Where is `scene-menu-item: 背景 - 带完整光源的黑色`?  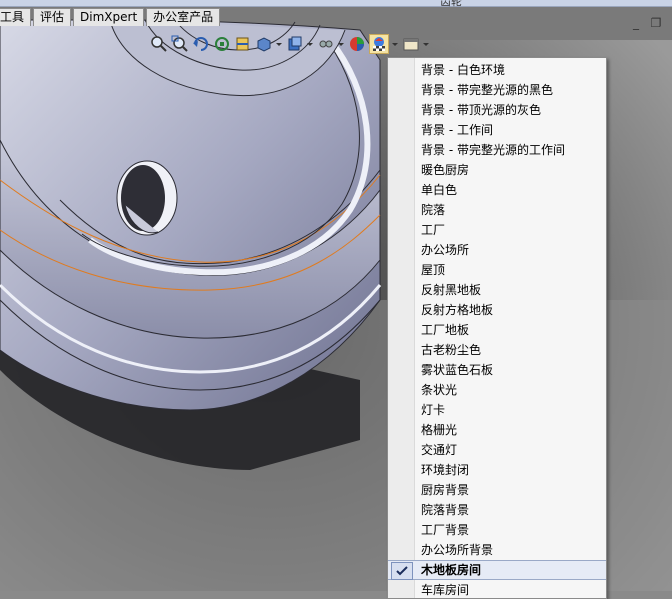 scene-menu-item: 背景 - 带完整光源的黑色 is located at coordinates (497, 90).